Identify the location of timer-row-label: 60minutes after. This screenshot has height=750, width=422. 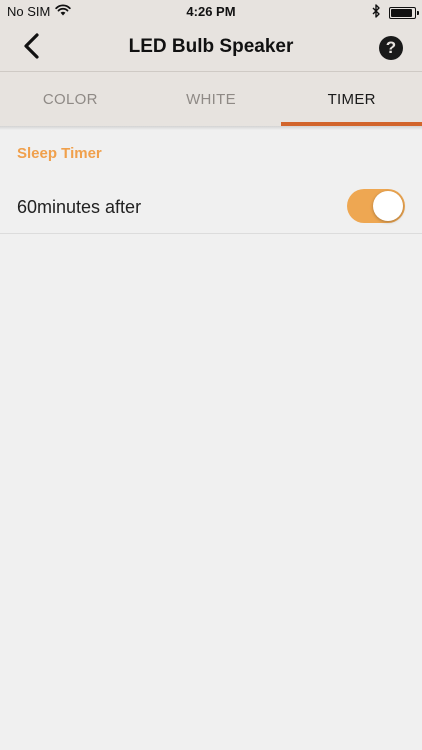
(79, 207).